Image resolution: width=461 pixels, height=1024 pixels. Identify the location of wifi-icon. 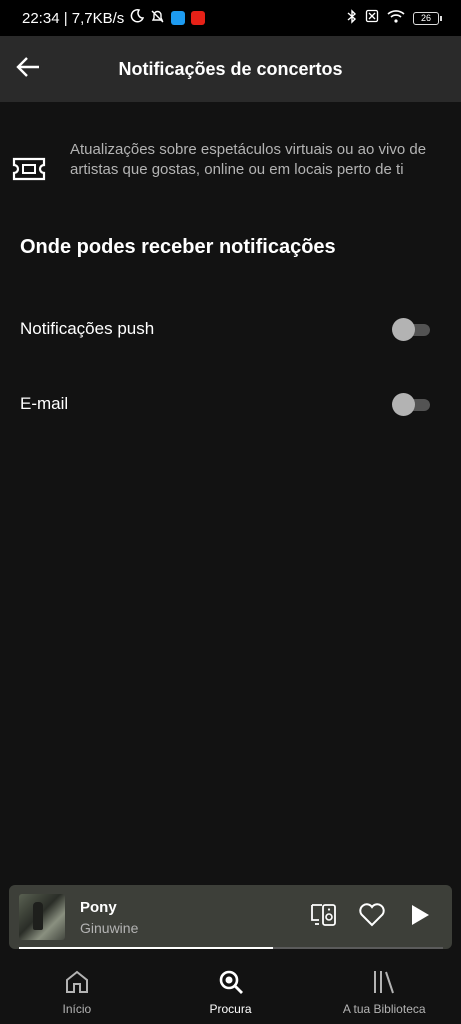
(396, 18).